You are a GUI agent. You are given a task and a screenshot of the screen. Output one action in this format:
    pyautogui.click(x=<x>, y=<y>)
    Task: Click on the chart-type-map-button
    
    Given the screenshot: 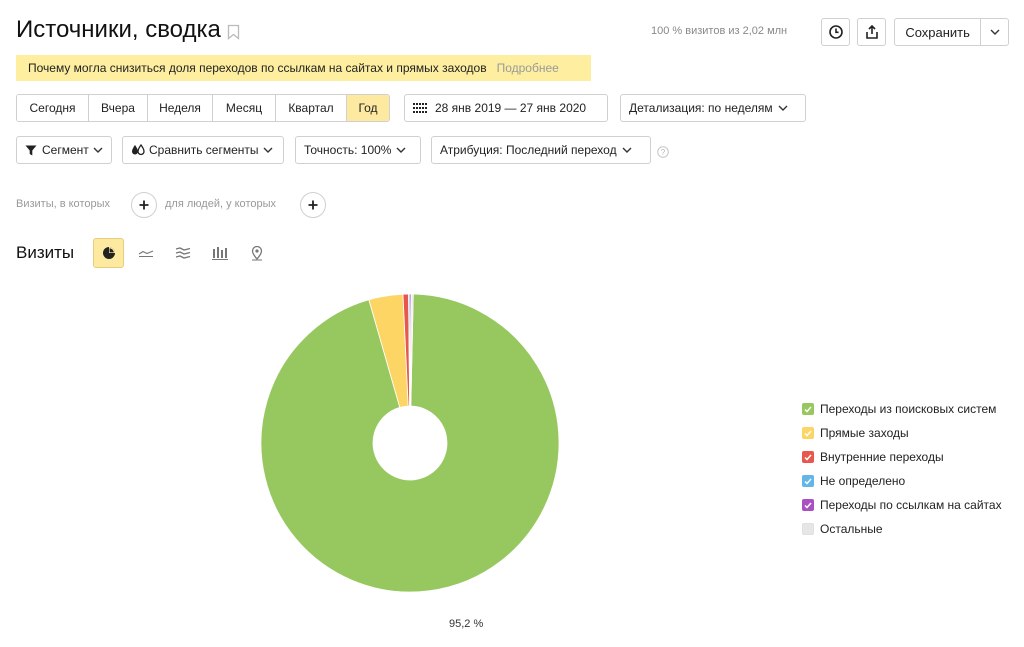 What is the action you would take?
    pyautogui.click(x=256, y=253)
    